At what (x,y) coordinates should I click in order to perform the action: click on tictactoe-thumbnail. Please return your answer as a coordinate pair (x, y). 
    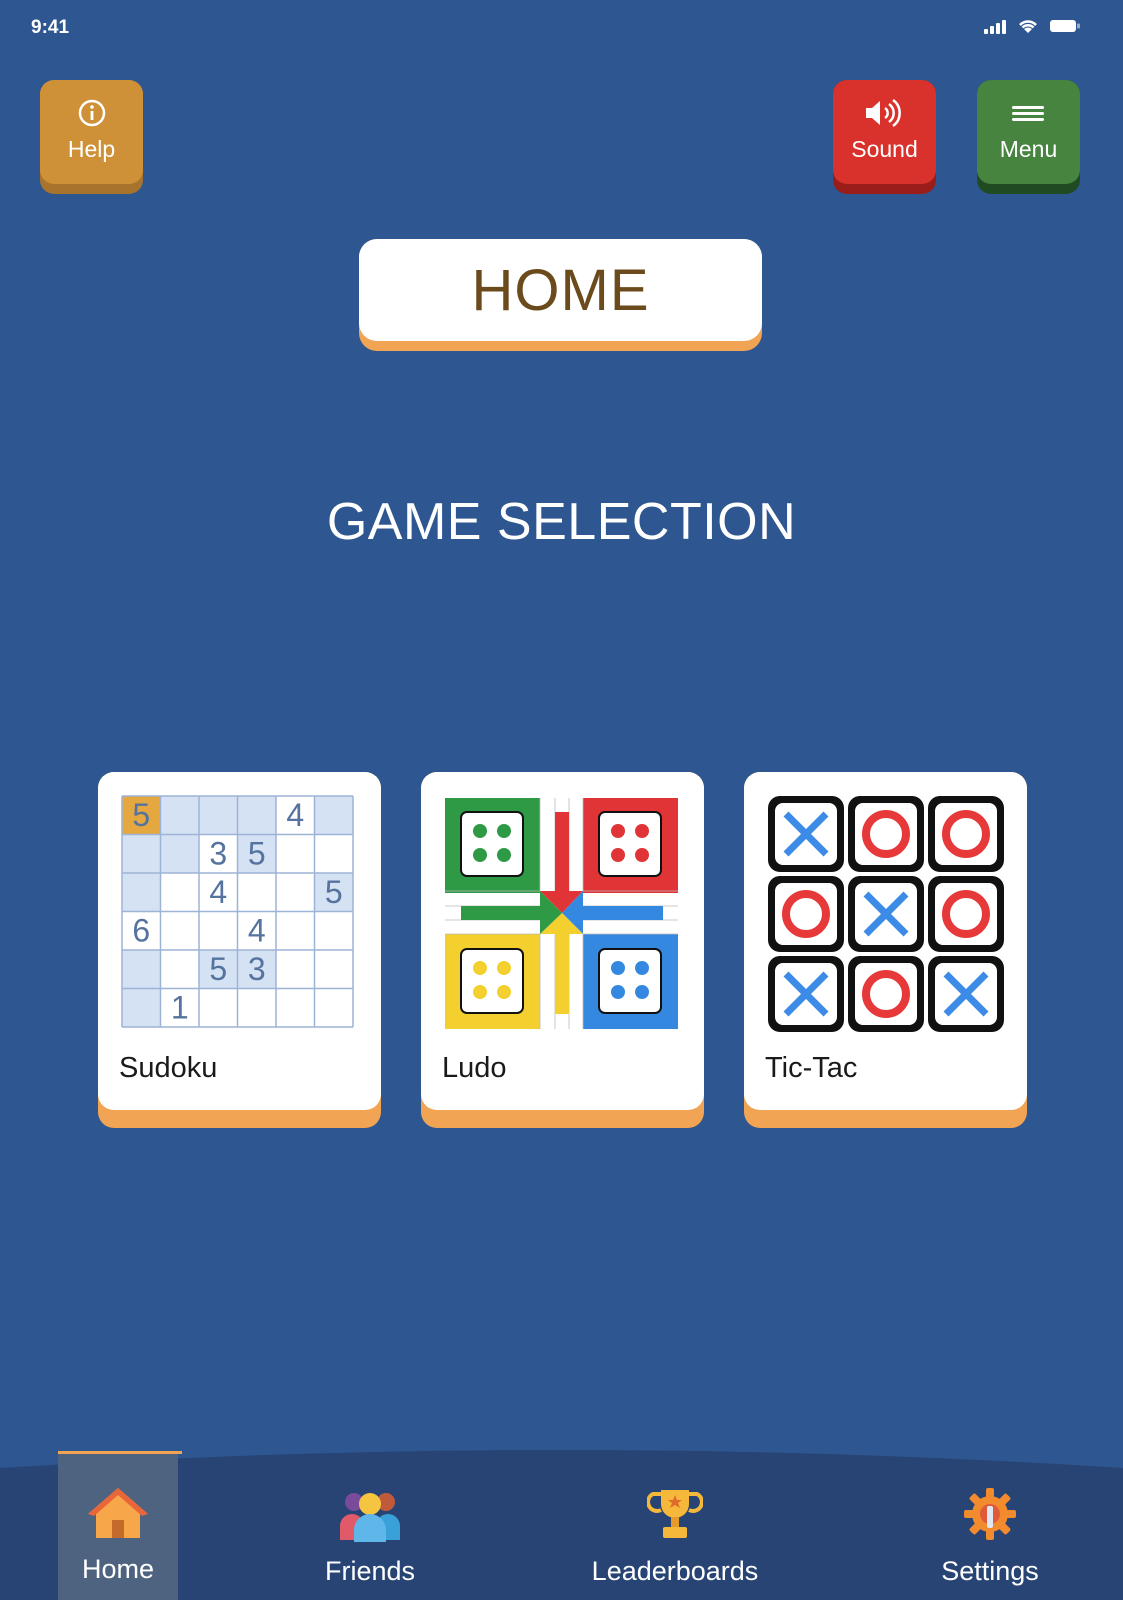
    Looking at the image, I should click on (886, 914).